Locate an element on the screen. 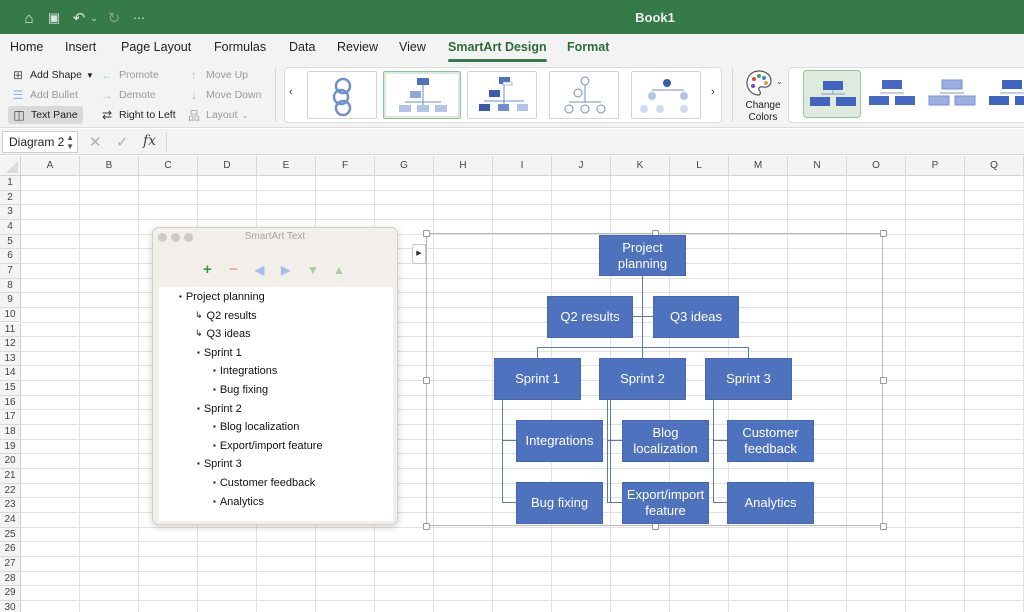 This screenshot has height=612, width=1024. node-assistant: Q2 results is located at coordinates (590, 317).